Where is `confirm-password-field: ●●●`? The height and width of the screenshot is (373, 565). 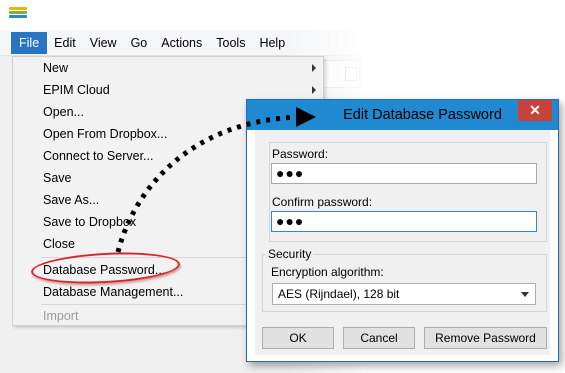
confirm-password-field: ●●● is located at coordinates (404, 221).